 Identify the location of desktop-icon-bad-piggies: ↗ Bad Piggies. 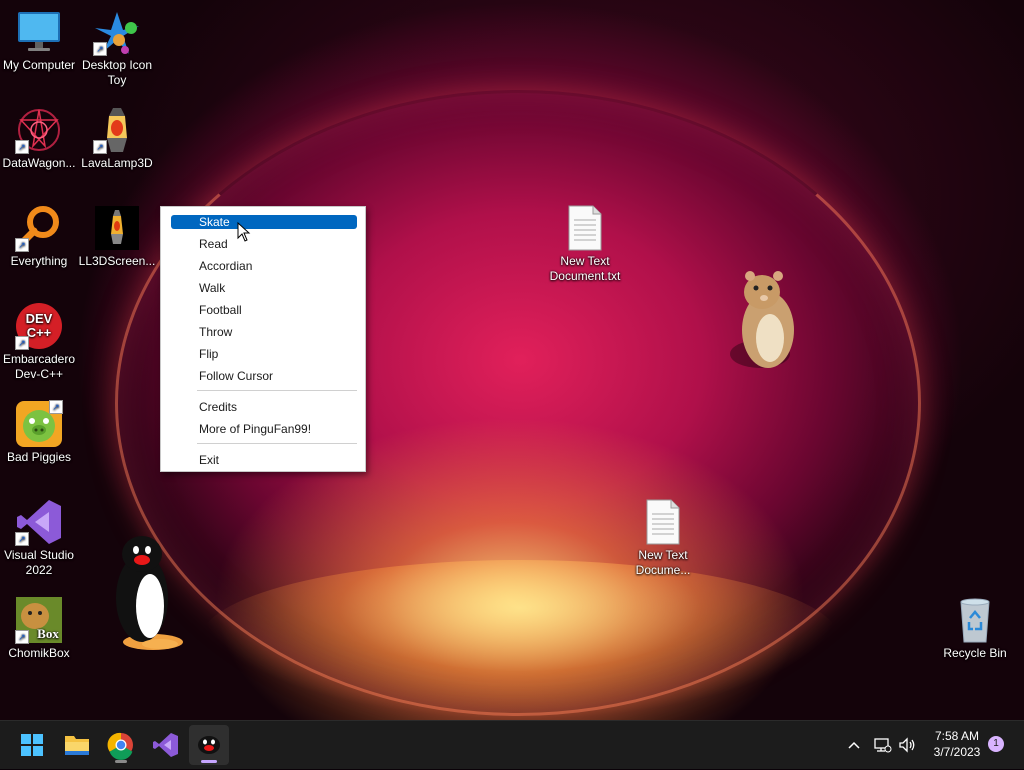
(39, 432).